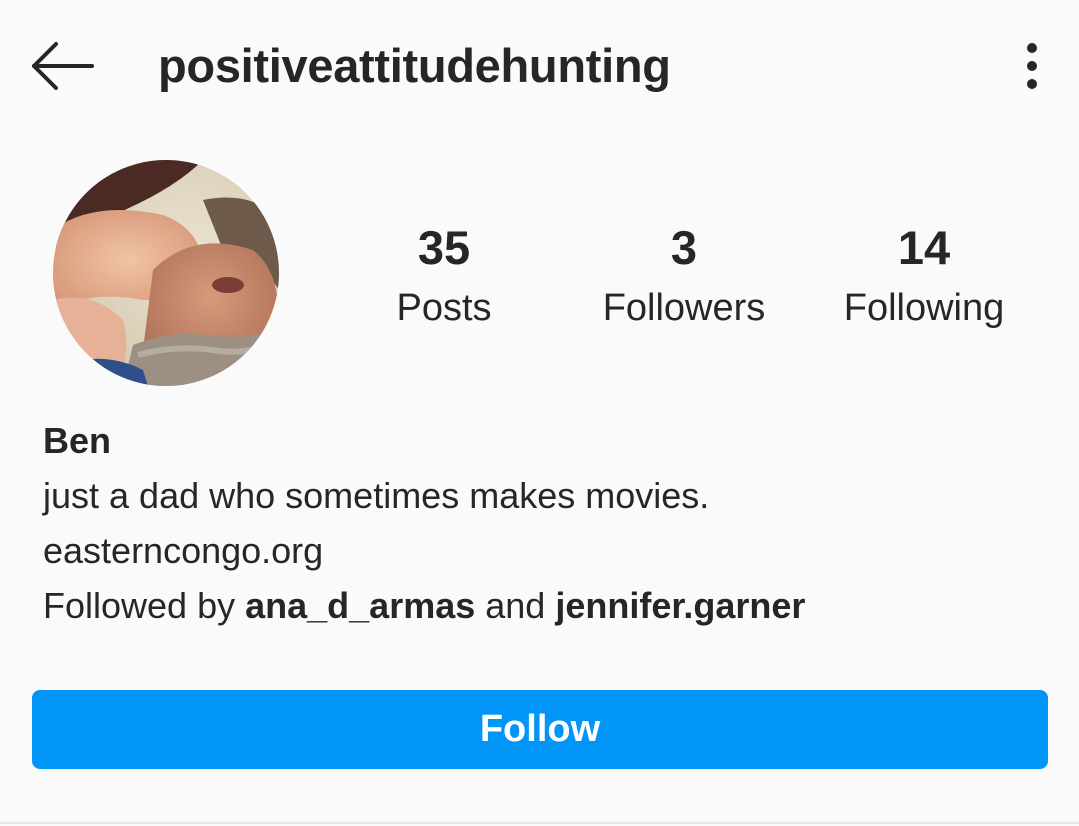 The width and height of the screenshot is (1079, 826). What do you see at coordinates (540, 729) in the screenshot?
I see `follow-button: Follow` at bounding box center [540, 729].